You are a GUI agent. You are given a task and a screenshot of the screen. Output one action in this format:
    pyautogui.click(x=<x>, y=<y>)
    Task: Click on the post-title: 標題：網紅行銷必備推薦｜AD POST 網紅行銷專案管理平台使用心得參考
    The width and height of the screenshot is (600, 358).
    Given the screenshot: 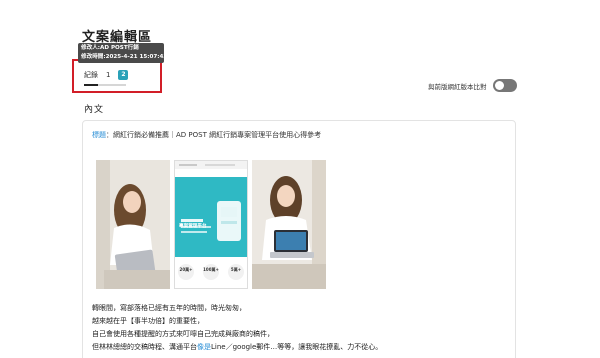 What is the action you would take?
    pyautogui.click(x=206, y=135)
    